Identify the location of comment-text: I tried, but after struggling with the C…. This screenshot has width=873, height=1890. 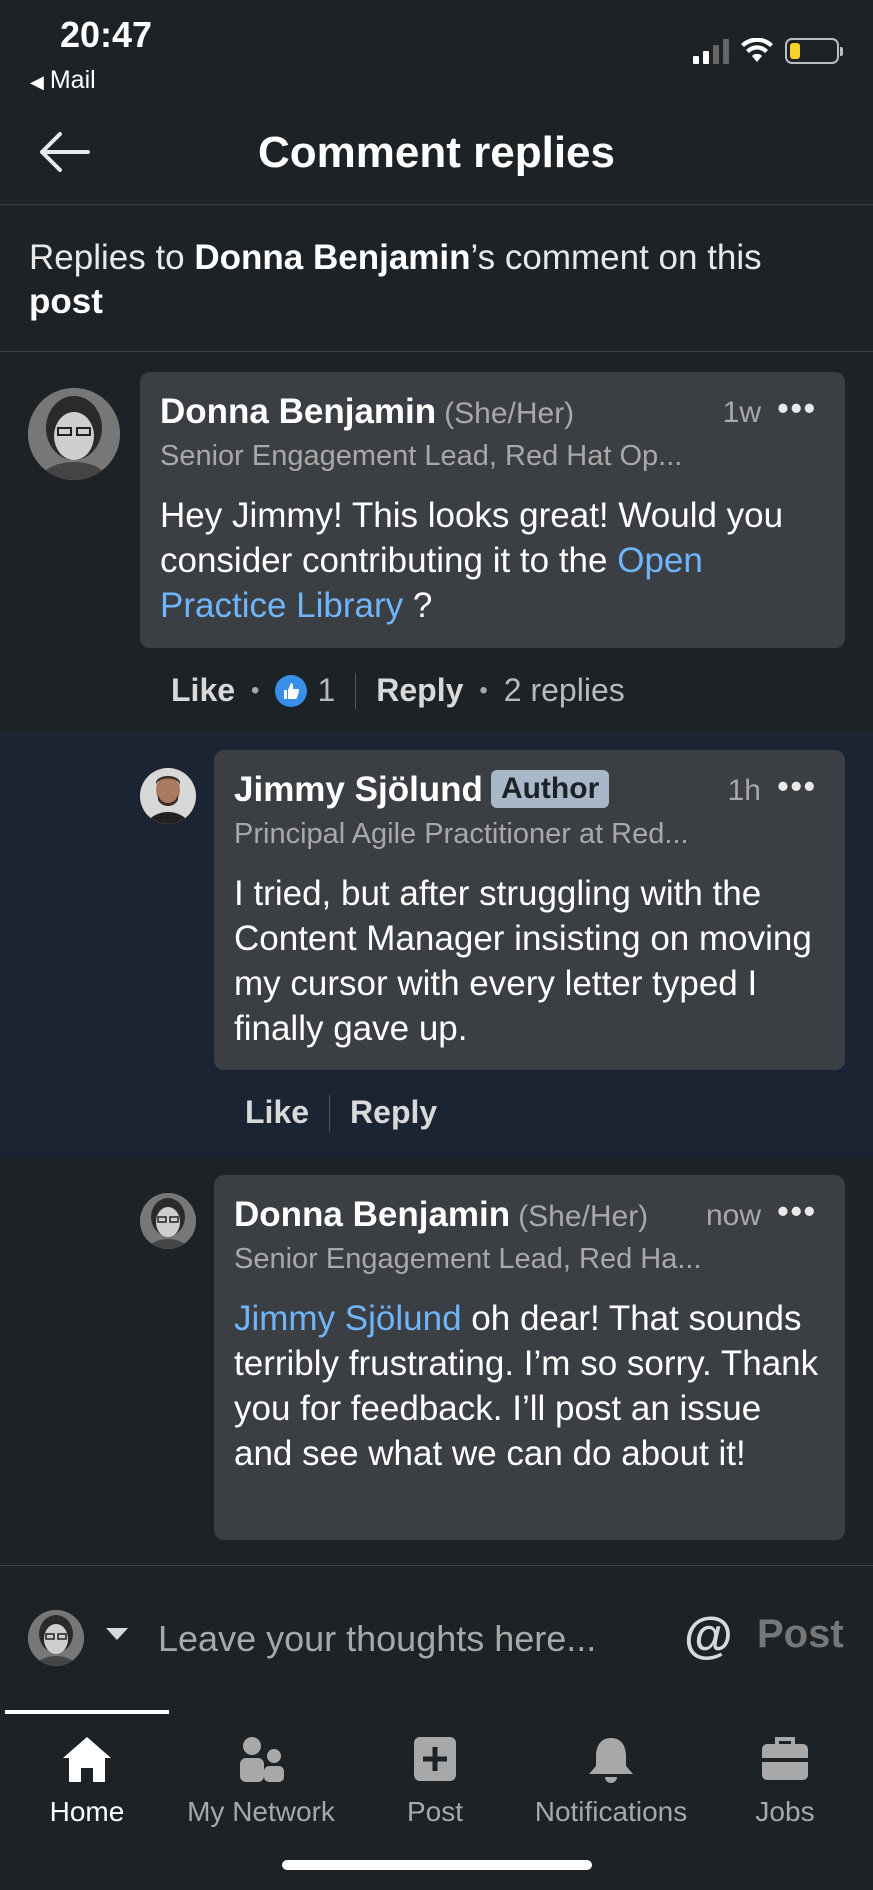
(523, 961).